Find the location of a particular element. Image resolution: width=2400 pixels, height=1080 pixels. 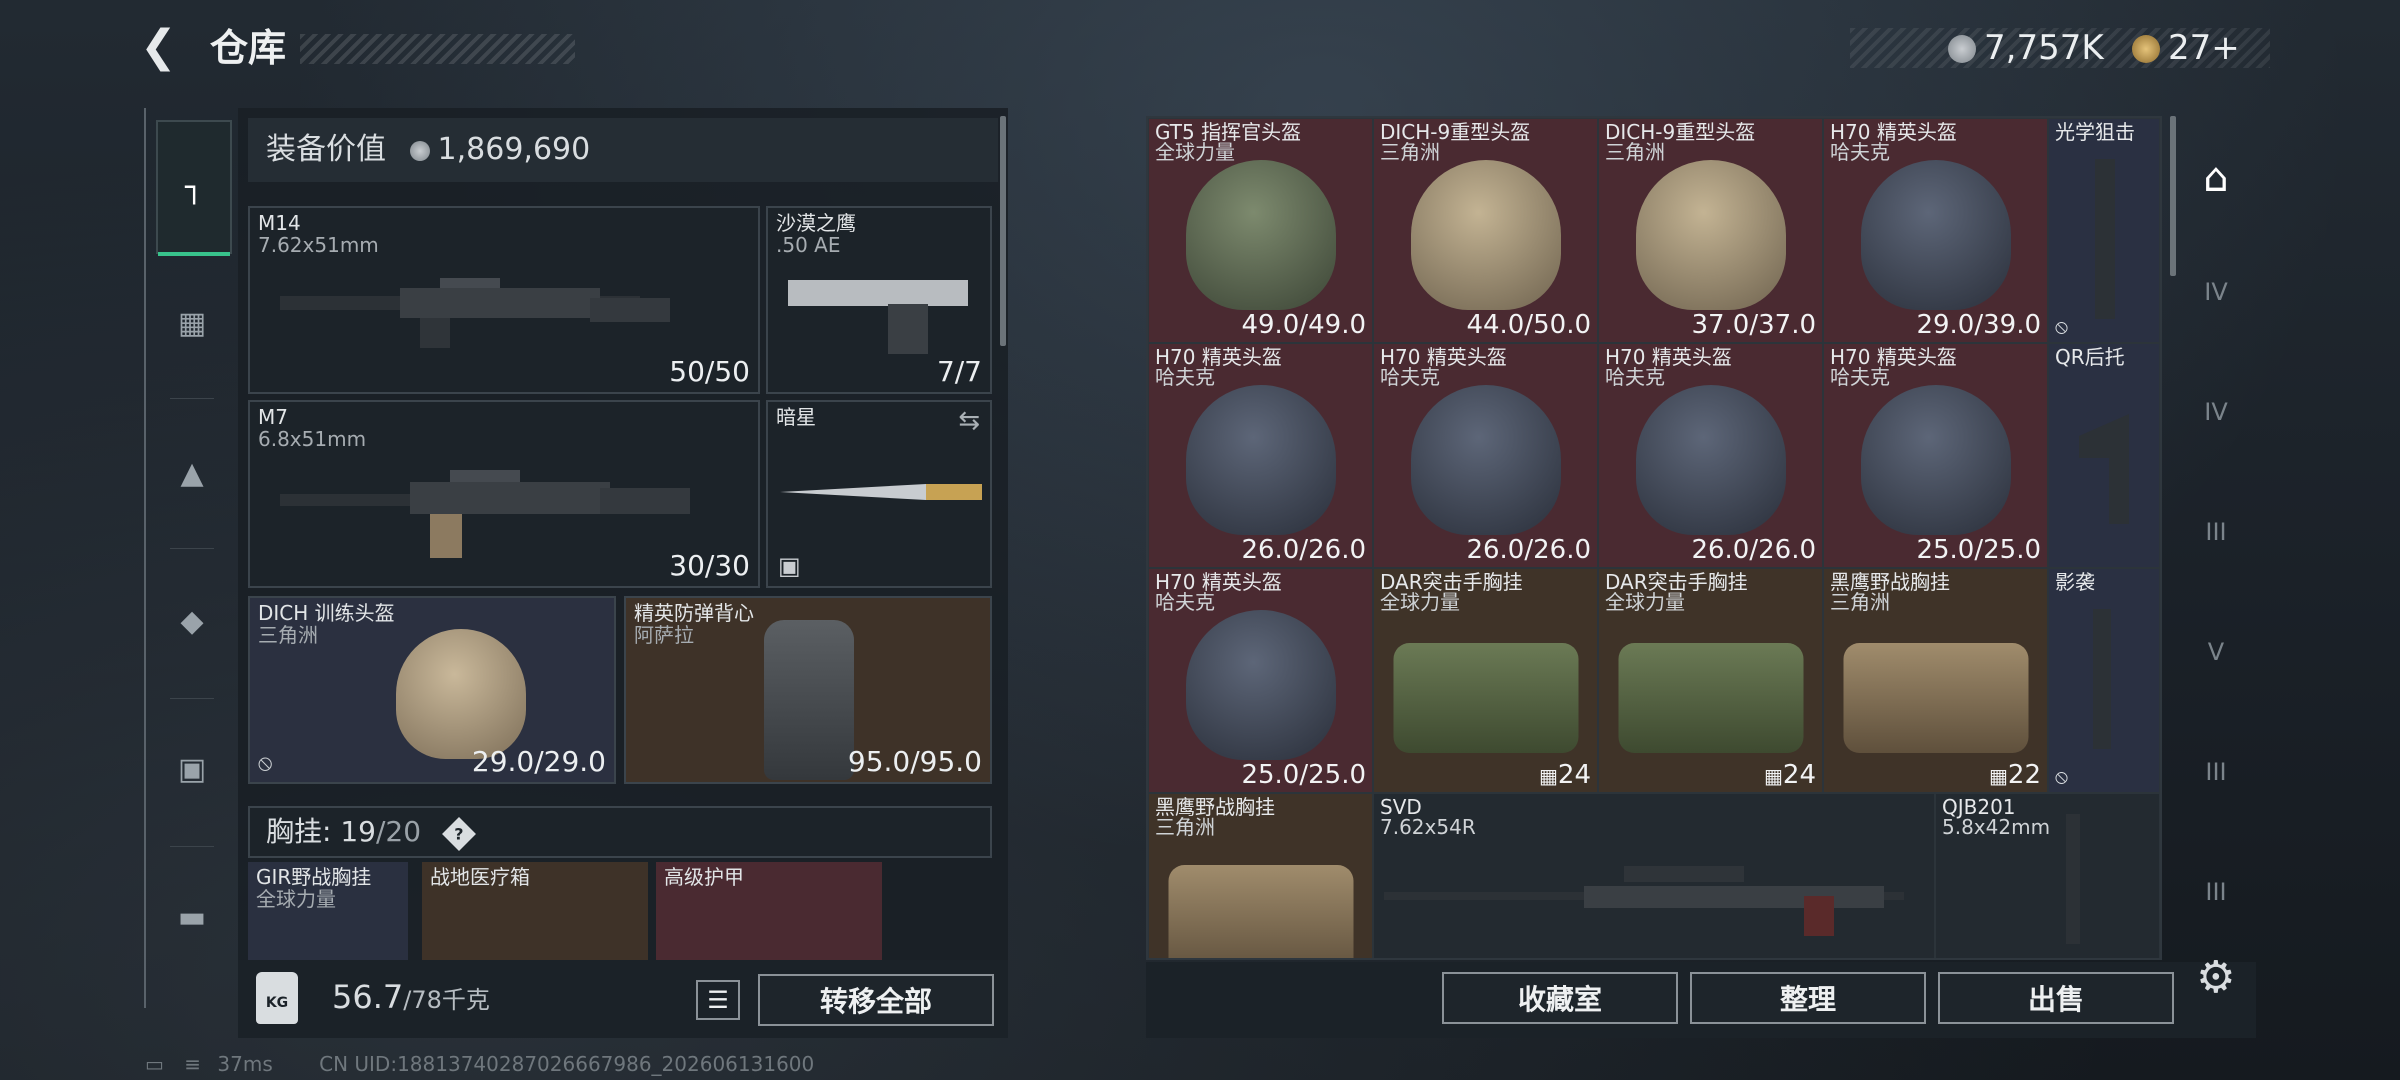

stash-item: DICH-9重型头盔 三角洲 44.0/50.0 is located at coordinates (1485, 230).